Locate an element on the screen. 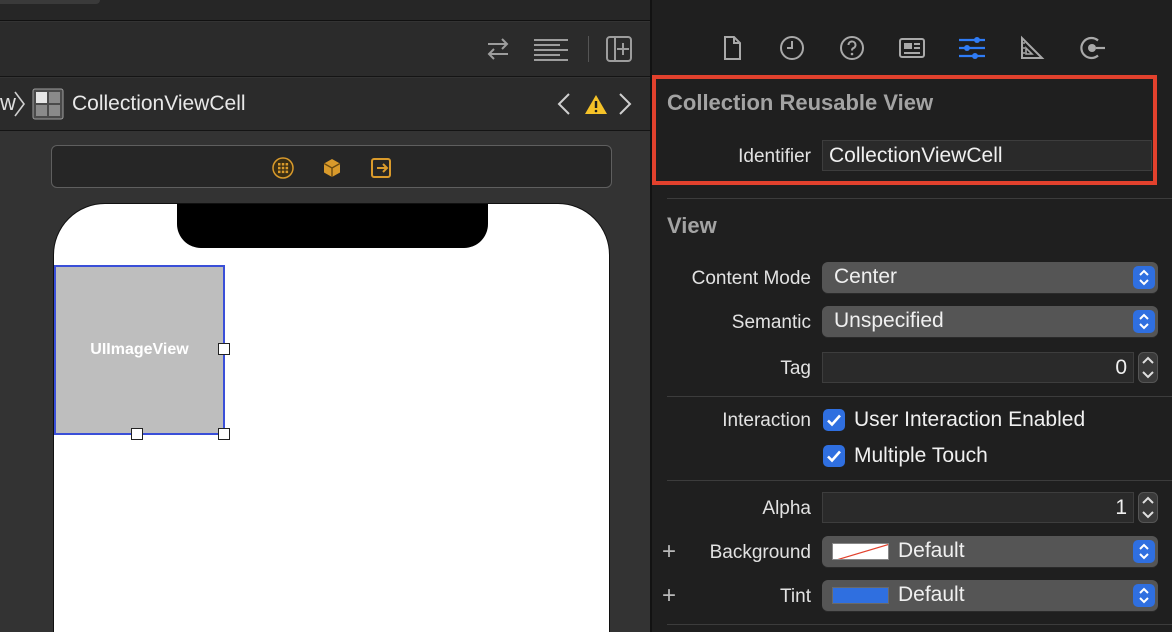 This screenshot has height=632, width=1172. tint-color-popup: Default is located at coordinates (990, 595).